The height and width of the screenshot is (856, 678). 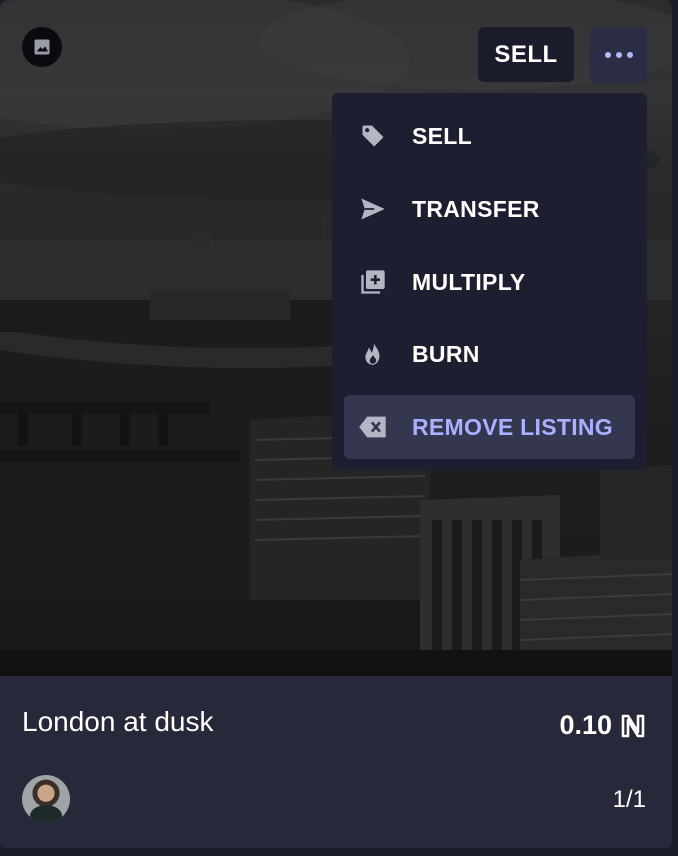 I want to click on menu-item-label: REMOVE LISTING, so click(x=512, y=426).